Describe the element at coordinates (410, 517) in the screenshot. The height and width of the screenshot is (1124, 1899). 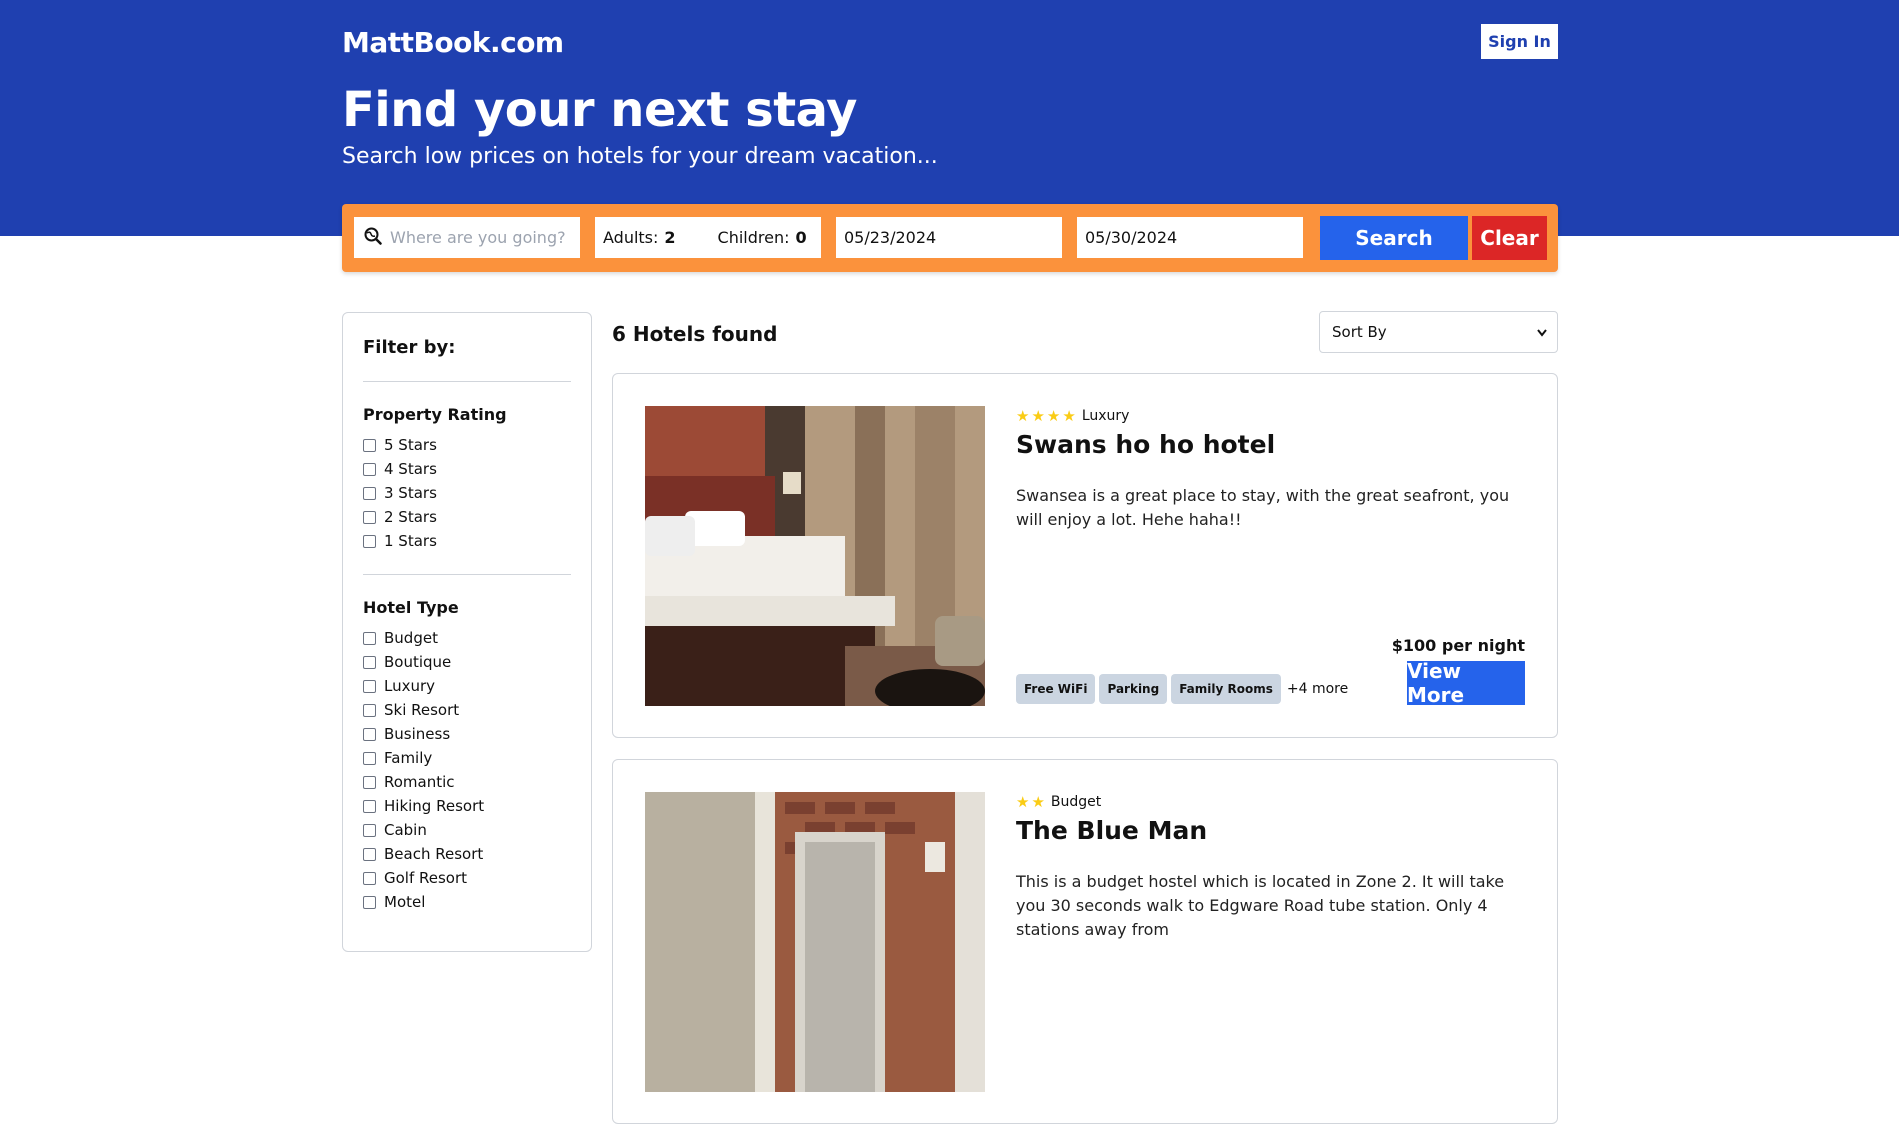
I see `rating-filter-option-label: 2 Stars` at that location.